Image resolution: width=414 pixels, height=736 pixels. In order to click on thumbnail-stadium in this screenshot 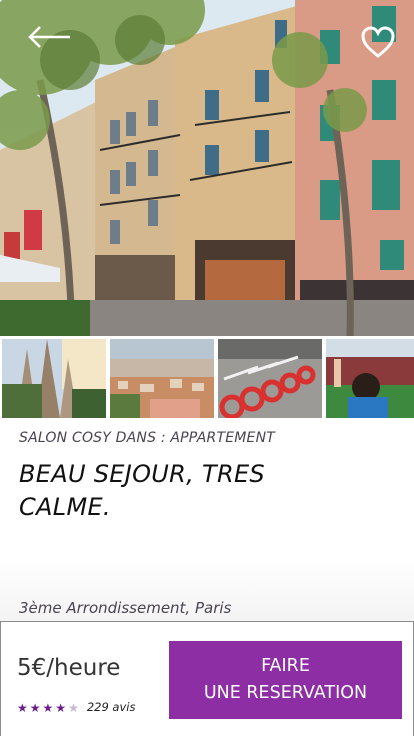, I will do `click(370, 378)`.